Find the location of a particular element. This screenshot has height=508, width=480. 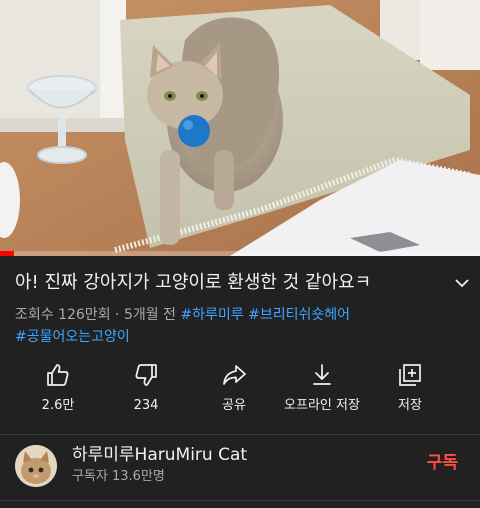

dislike-button: 234 is located at coordinates (146, 392).